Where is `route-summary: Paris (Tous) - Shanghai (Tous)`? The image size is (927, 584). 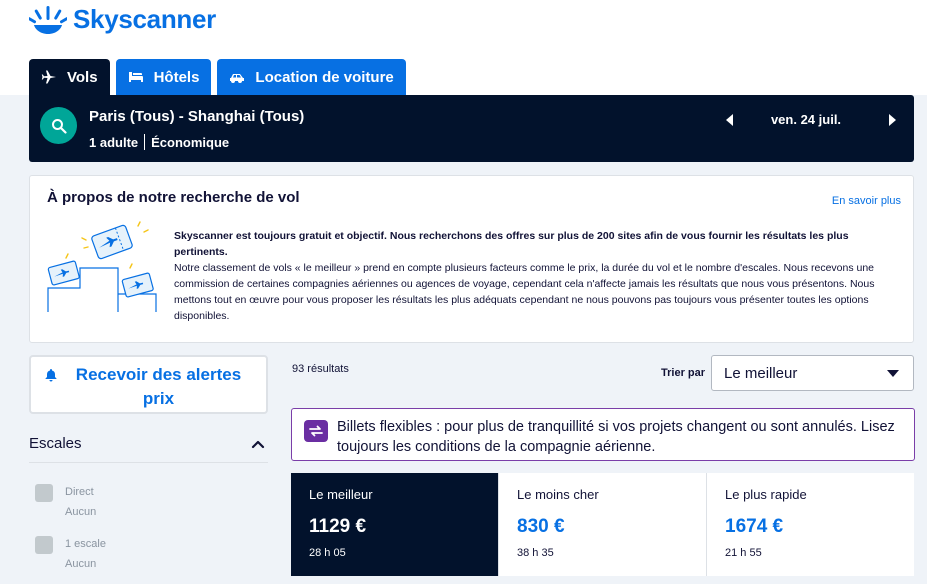
route-summary: Paris (Tous) - Shanghai (Tous) is located at coordinates (196, 116).